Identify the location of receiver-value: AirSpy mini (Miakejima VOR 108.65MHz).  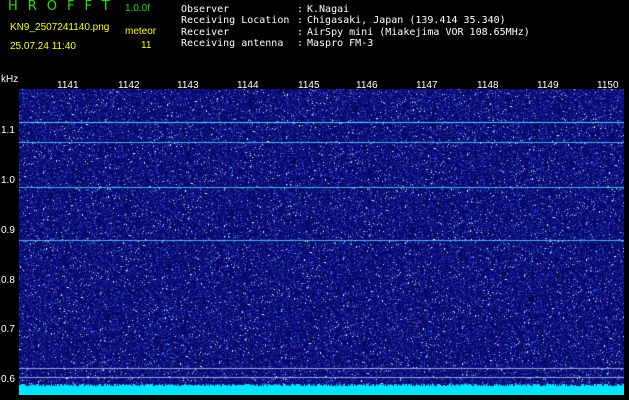
(418, 32).